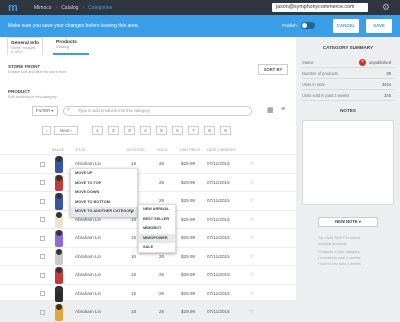 This screenshot has width=400, height=322. Describe the element at coordinates (162, 150) in the screenshot. I see `column-header-sold: SOLD` at that location.